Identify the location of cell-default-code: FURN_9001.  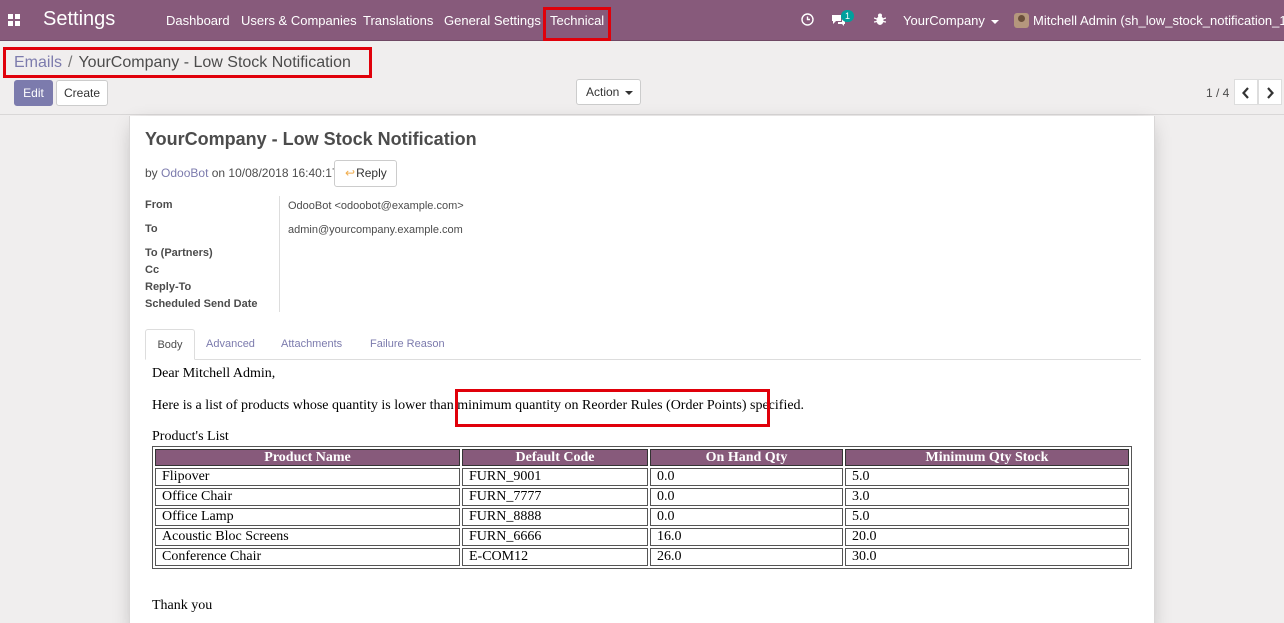
(555, 477).